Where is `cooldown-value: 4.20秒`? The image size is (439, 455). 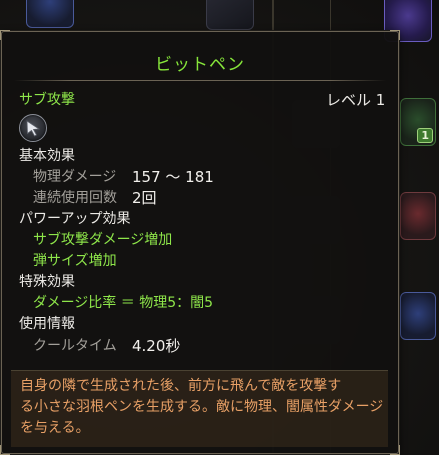 cooldown-value: 4.20秒 is located at coordinates (156, 346).